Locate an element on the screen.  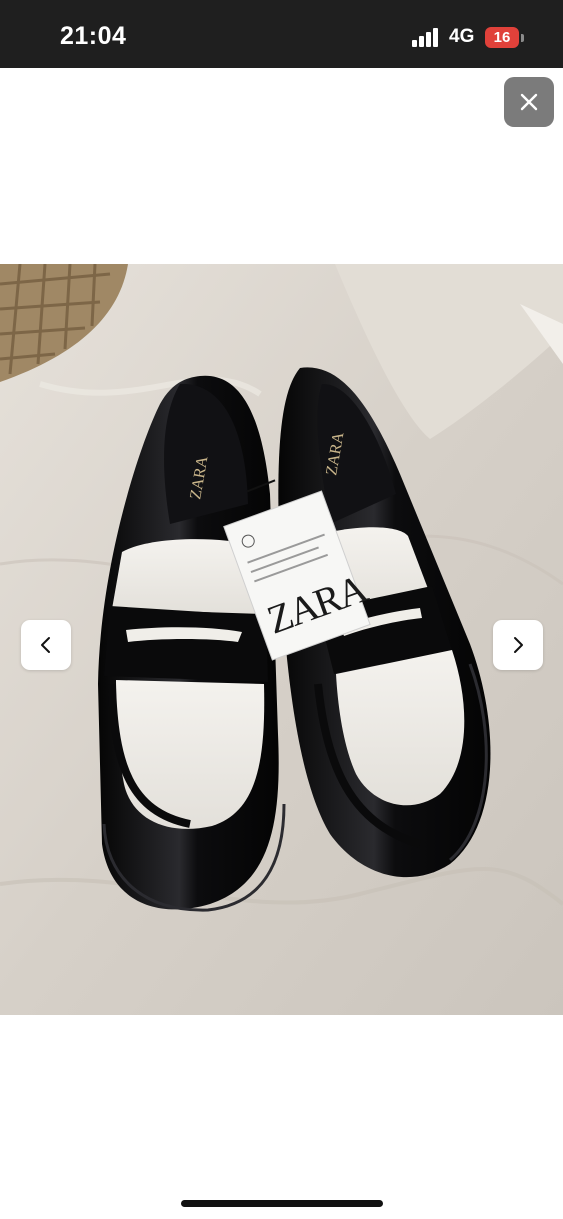
status-bar: 21:04 4G 16 is located at coordinates (281, 34).